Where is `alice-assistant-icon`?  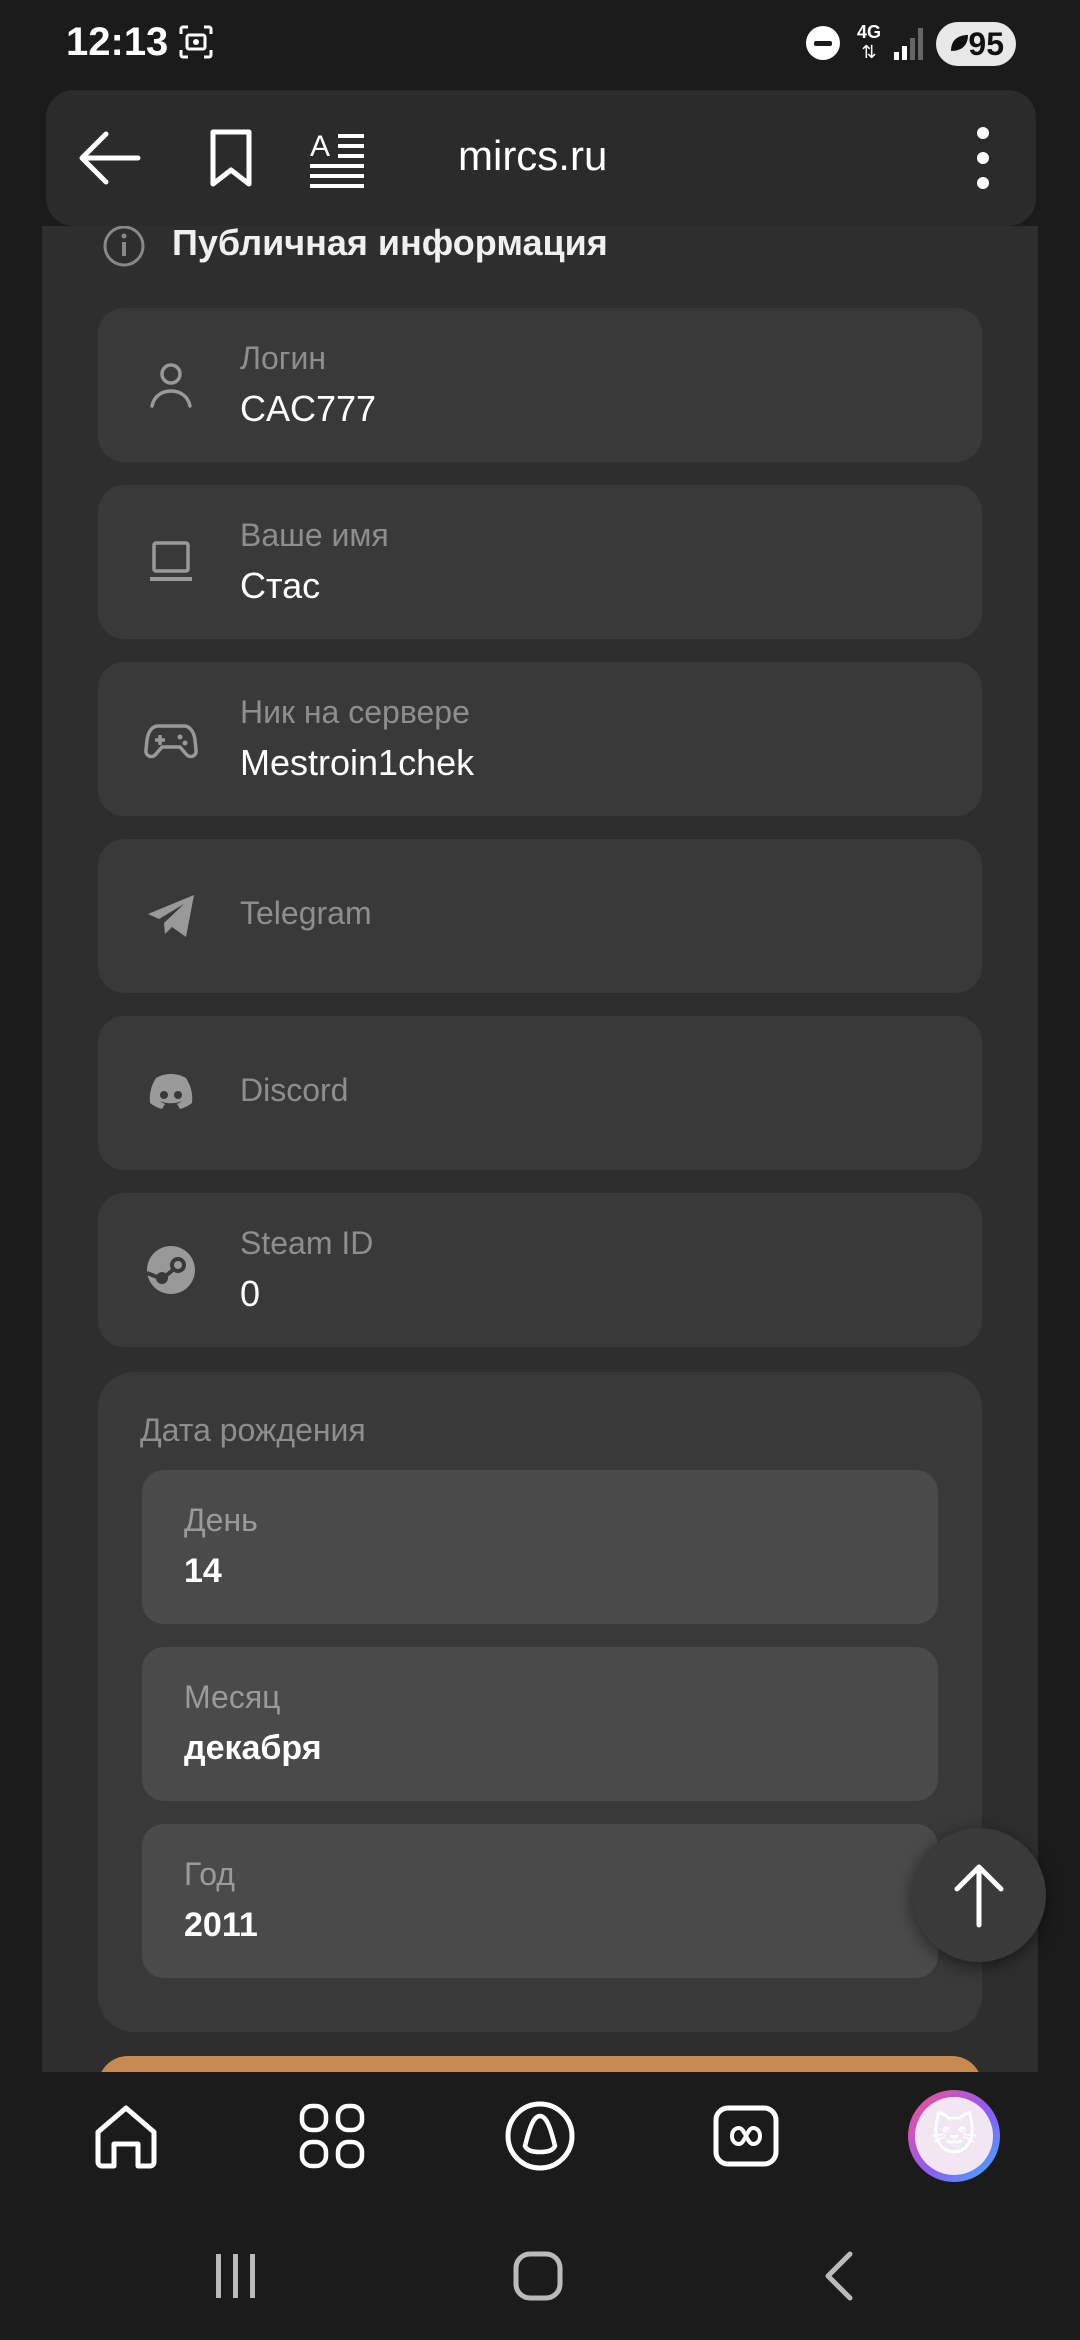
alice-assistant-icon is located at coordinates (540, 2136).